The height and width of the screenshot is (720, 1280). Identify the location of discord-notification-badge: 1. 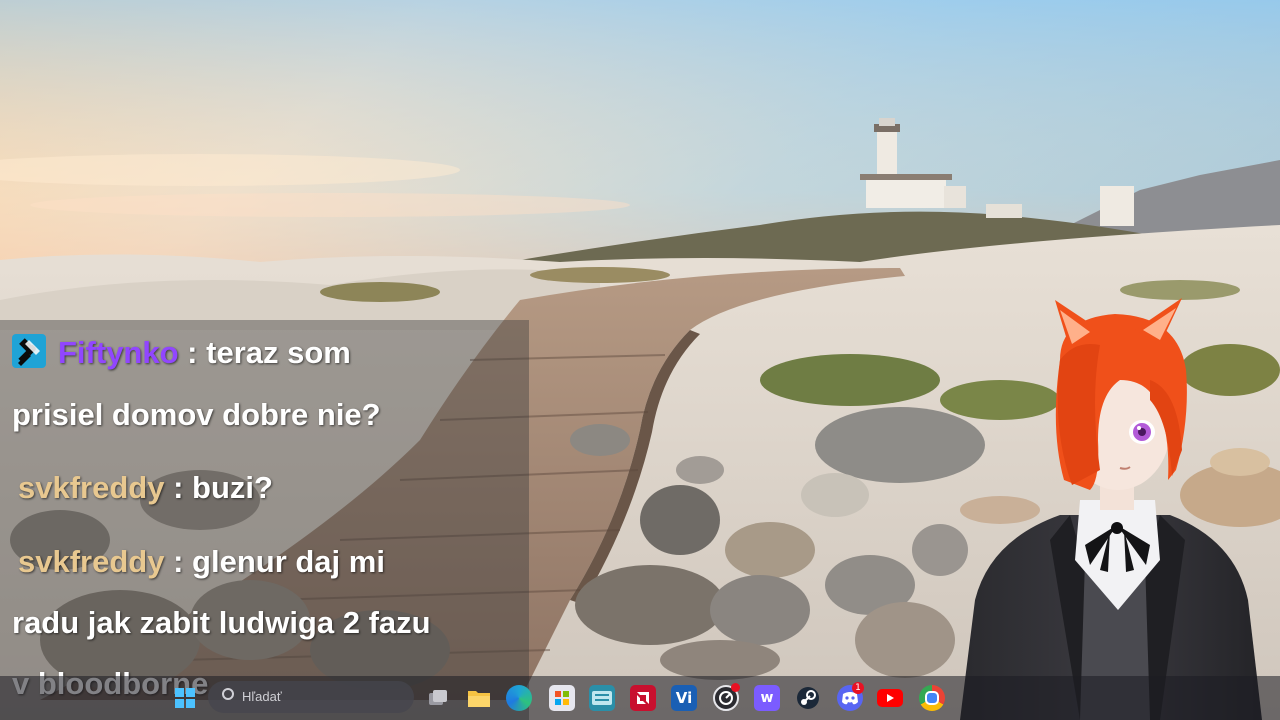
(858, 688).